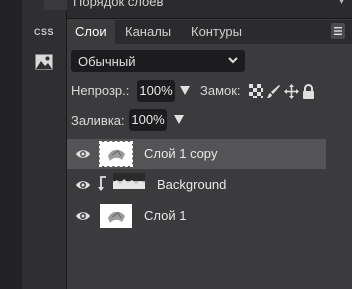 This screenshot has width=352, height=289. Describe the element at coordinates (181, 153) in the screenshot. I see `layer-name: Слой 1 copy` at that location.